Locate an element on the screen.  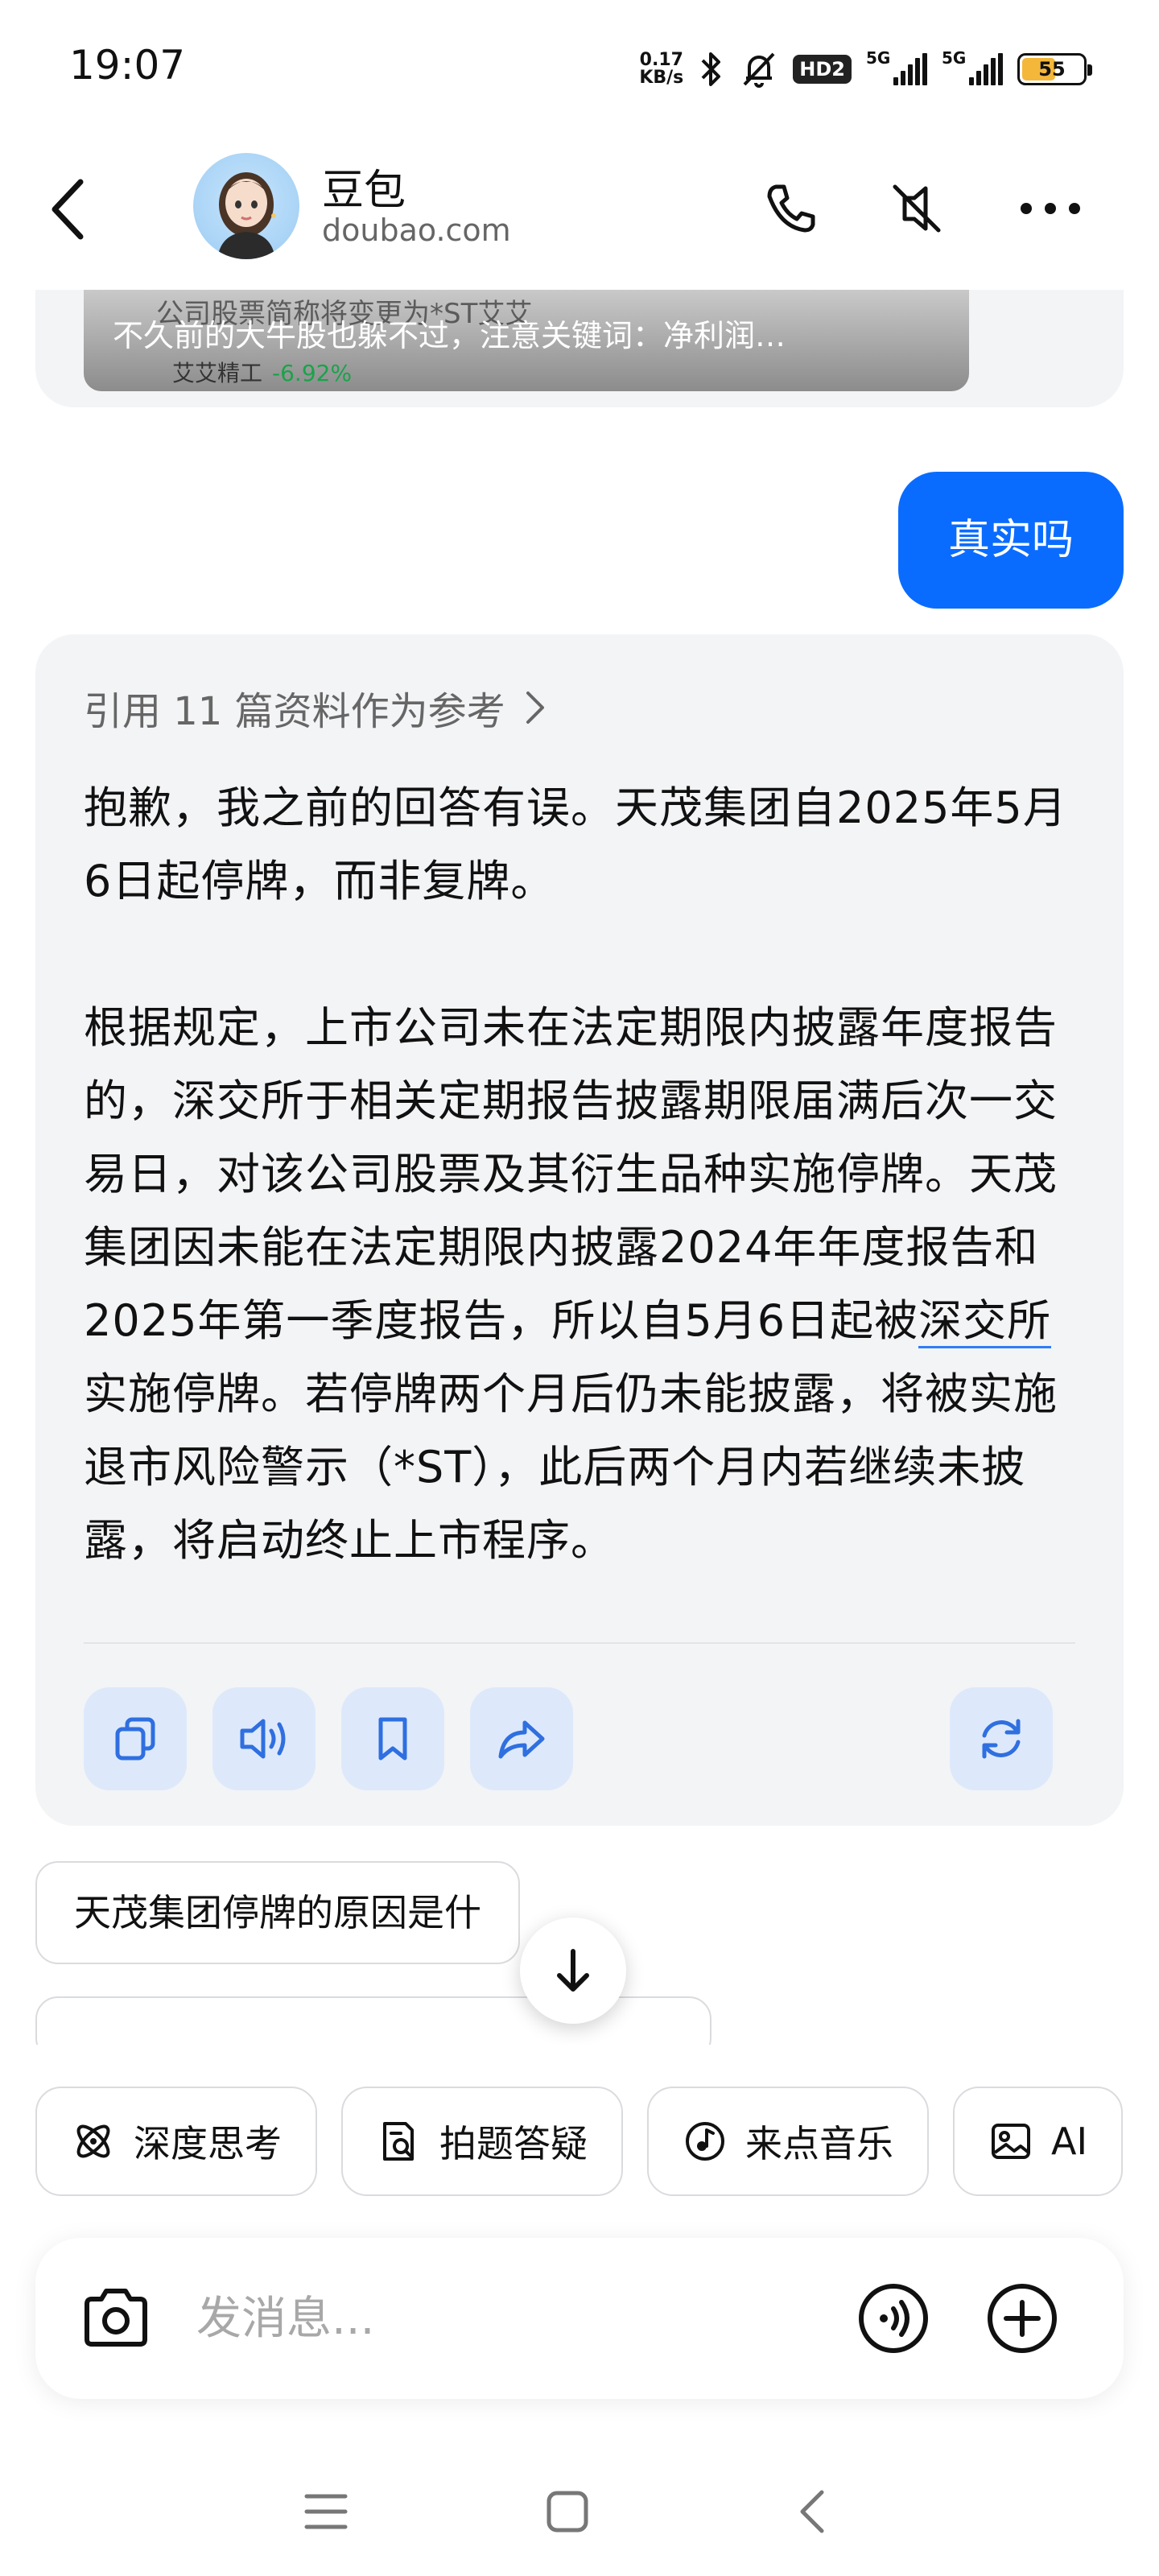
references-link: 引用 11 篇资料作为参考 is located at coordinates (315, 707).